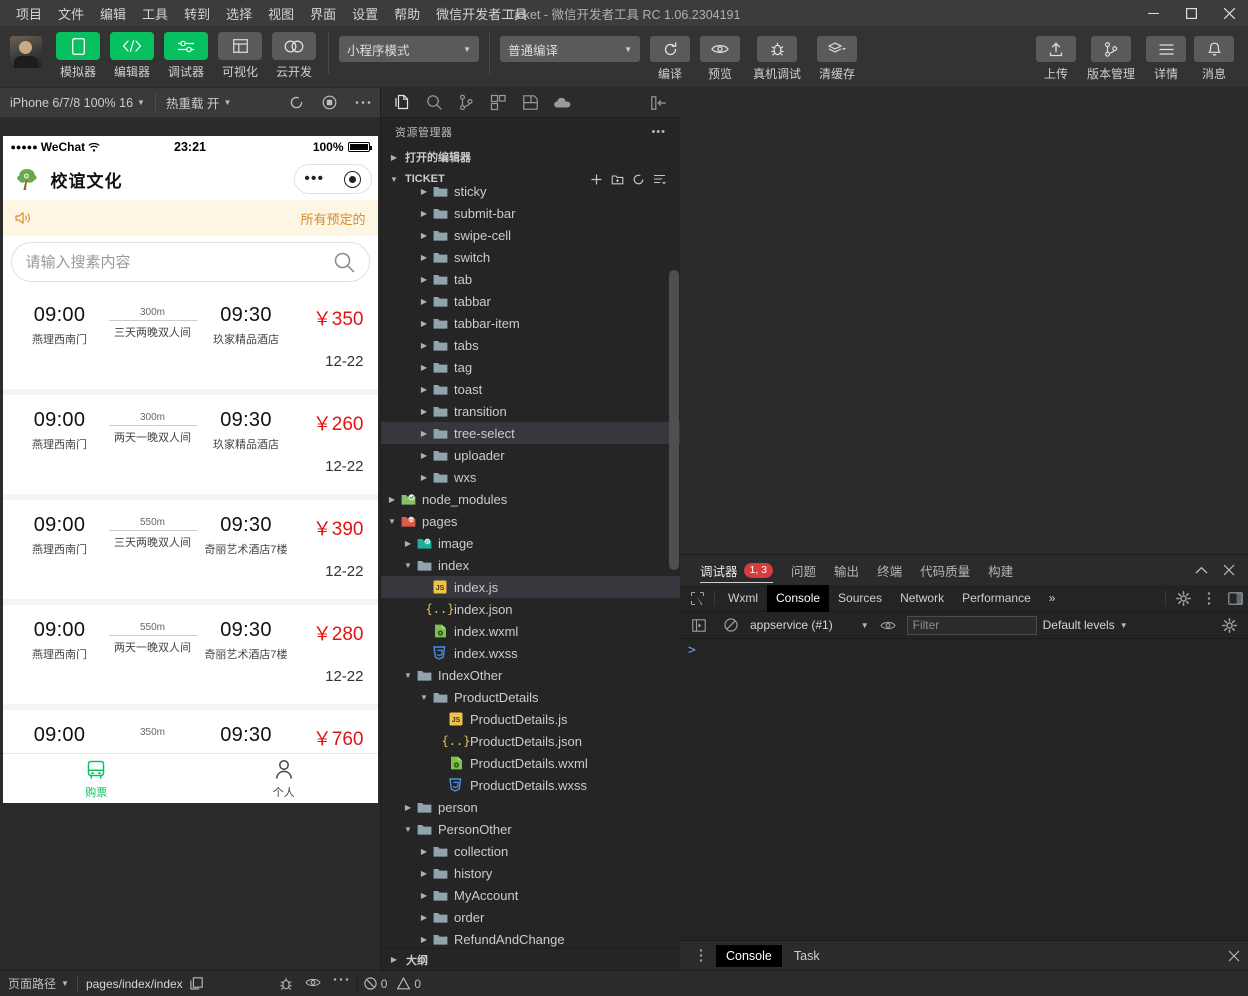 The width and height of the screenshot is (1248, 996). Describe the element at coordinates (670, 57) in the screenshot. I see `compile-button: 编译` at that location.